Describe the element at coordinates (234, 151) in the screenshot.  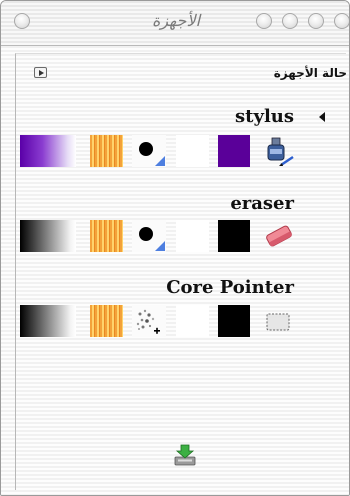
I see `stylus-foreground-color-button` at that location.